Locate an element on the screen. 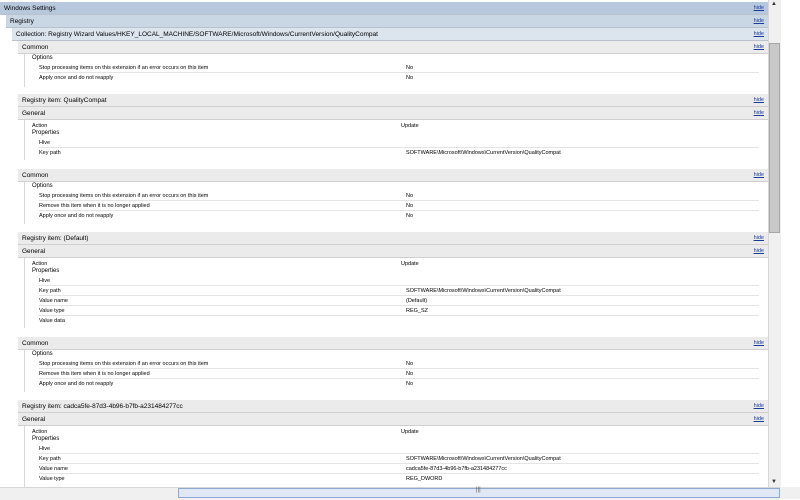 This screenshot has height=500, width=800. section-title: Registry is located at coordinates (22, 21).